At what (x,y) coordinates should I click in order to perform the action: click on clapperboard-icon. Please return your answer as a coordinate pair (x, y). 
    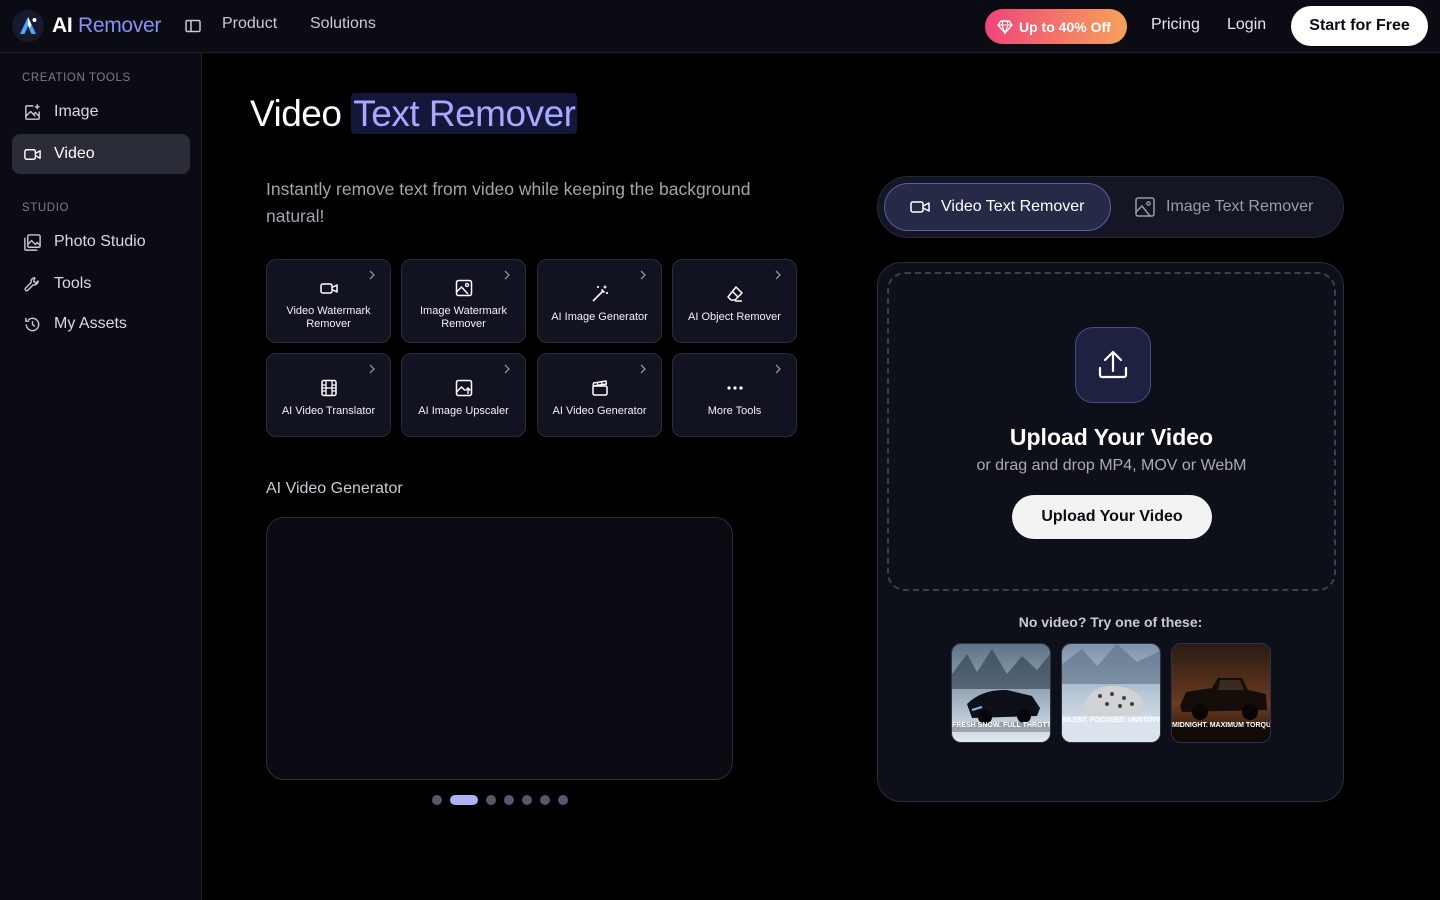
    Looking at the image, I should click on (599, 388).